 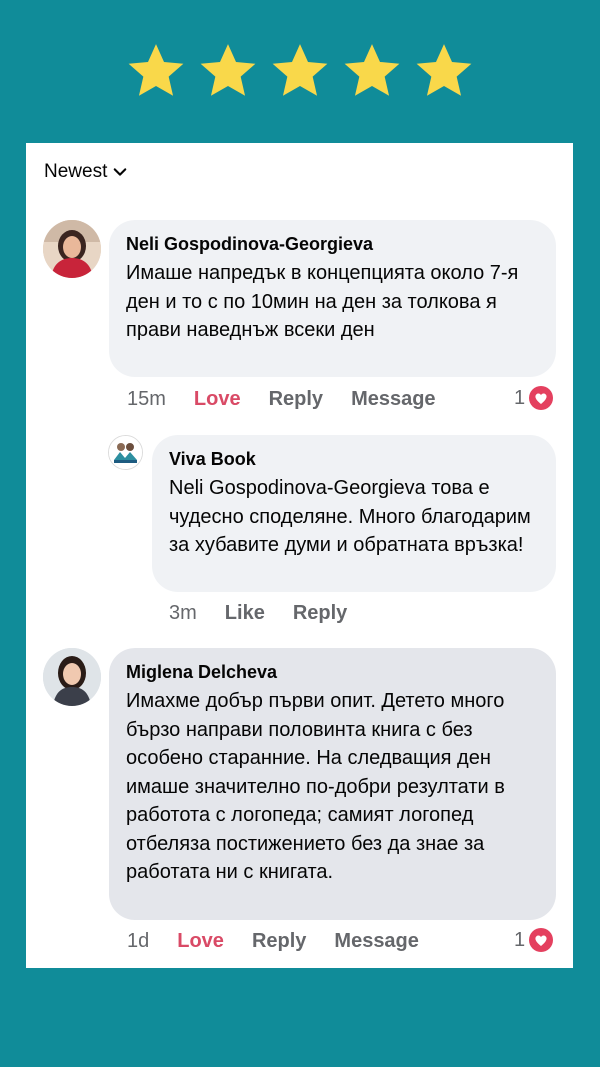 I want to click on comment-author: Viva Book, so click(x=354, y=459).